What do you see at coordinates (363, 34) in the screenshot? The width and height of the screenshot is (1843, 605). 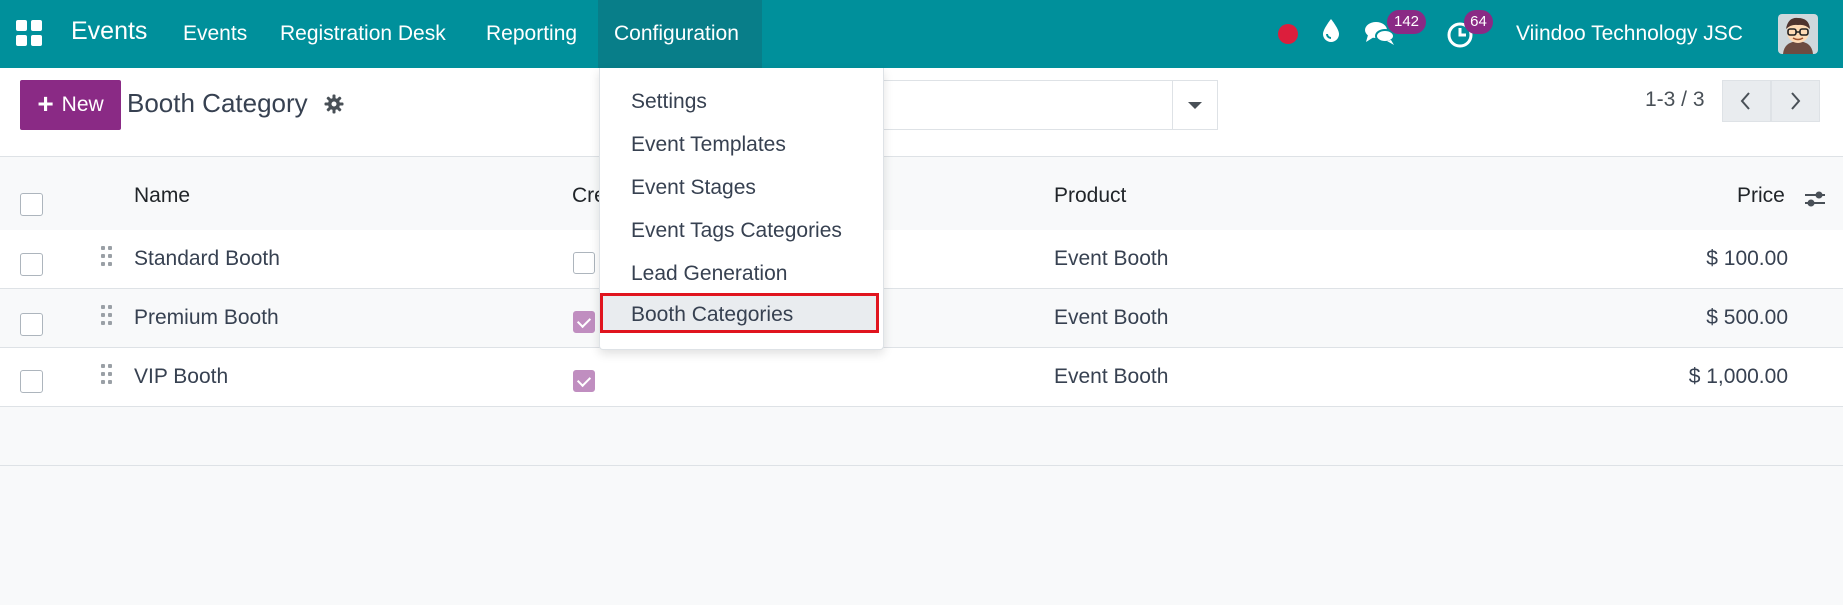 I see `menu-registration-desk: Registration Desk` at bounding box center [363, 34].